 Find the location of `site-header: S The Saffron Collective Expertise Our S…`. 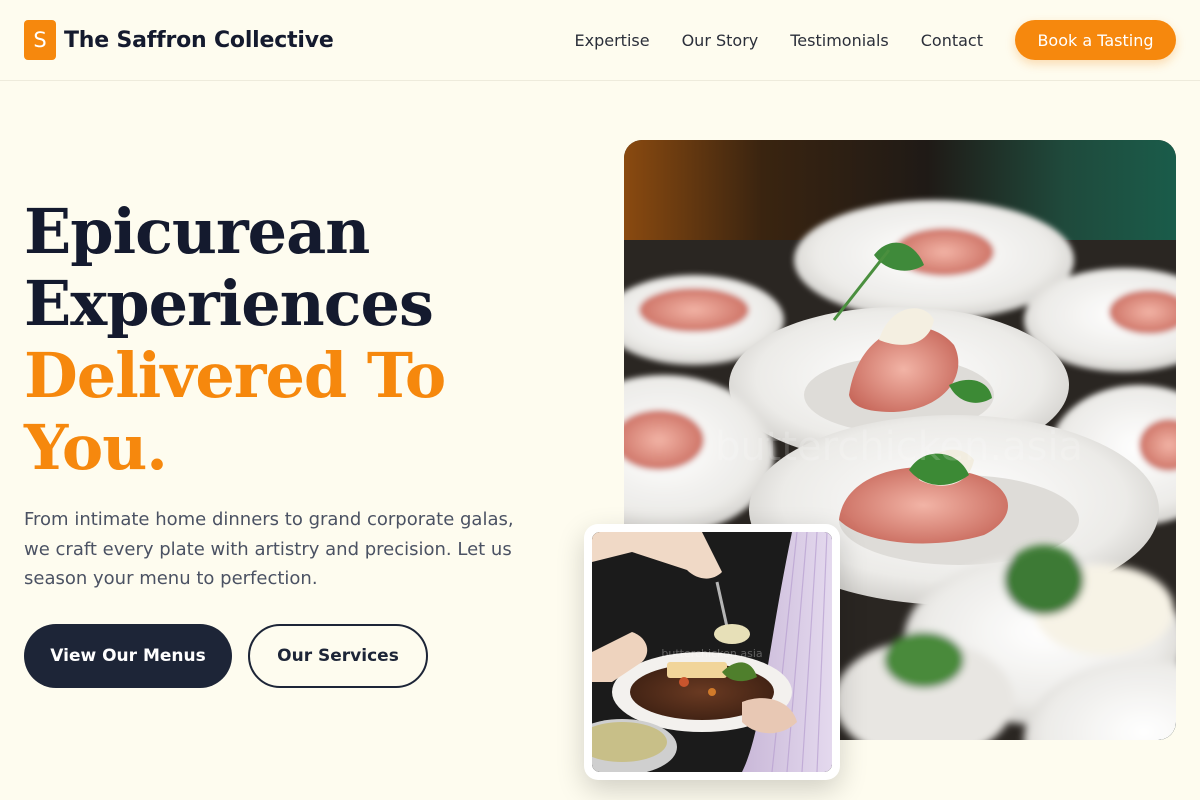

site-header: S The Saffron Collective Expertise Our S… is located at coordinates (600, 40).